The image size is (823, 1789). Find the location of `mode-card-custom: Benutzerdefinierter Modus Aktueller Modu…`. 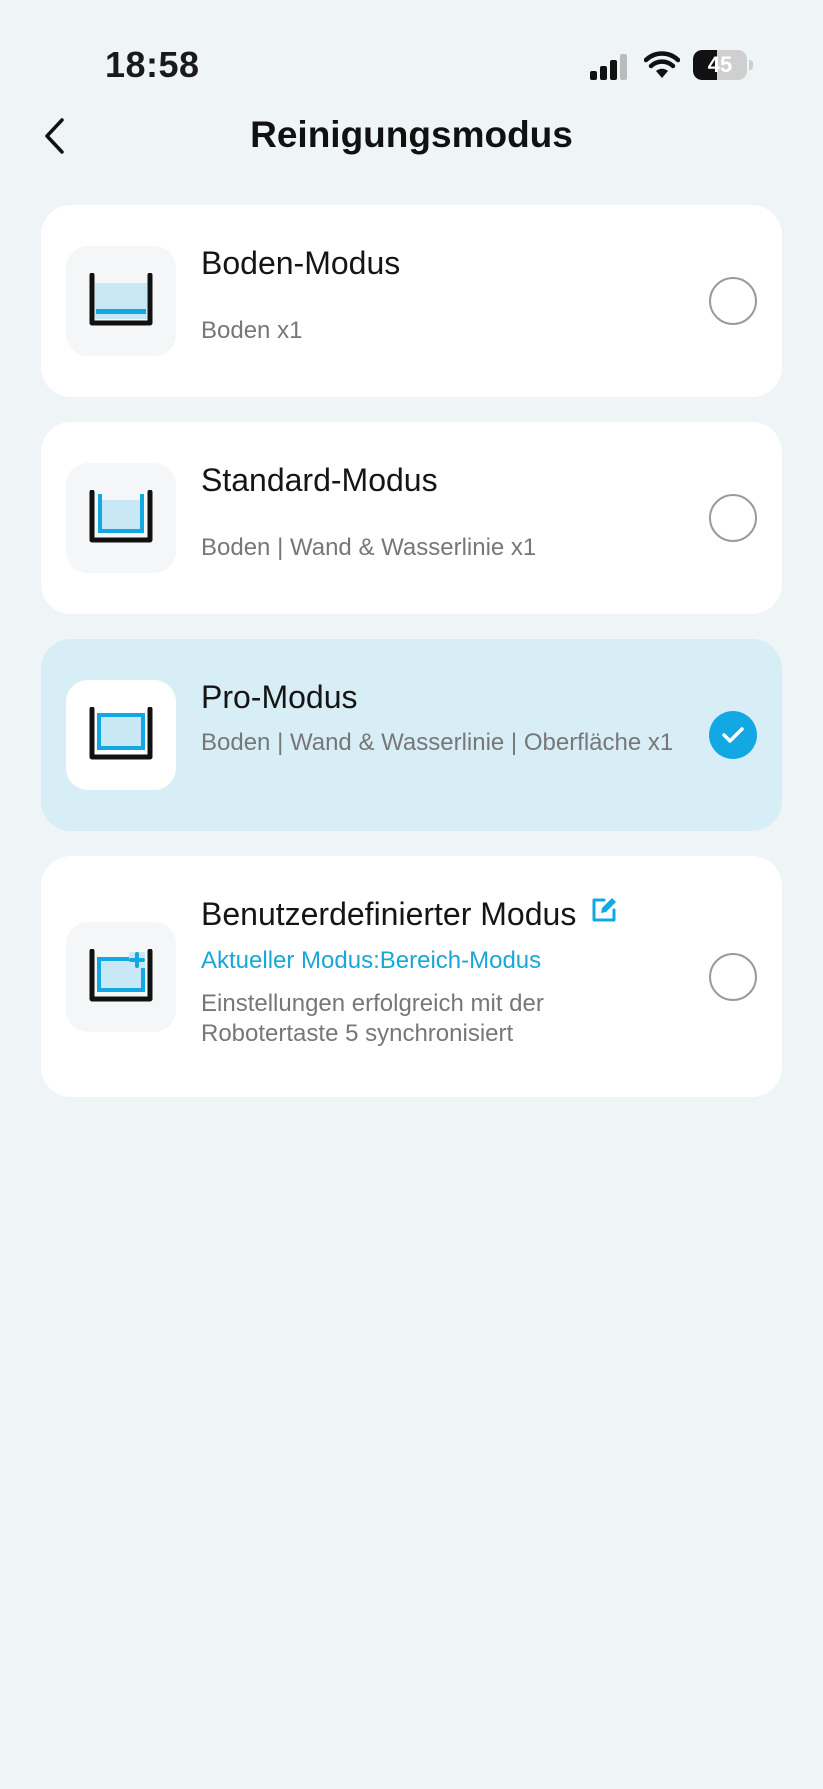

mode-card-custom: Benutzerdefinierter Modus Aktueller Modu… is located at coordinates (411, 976).